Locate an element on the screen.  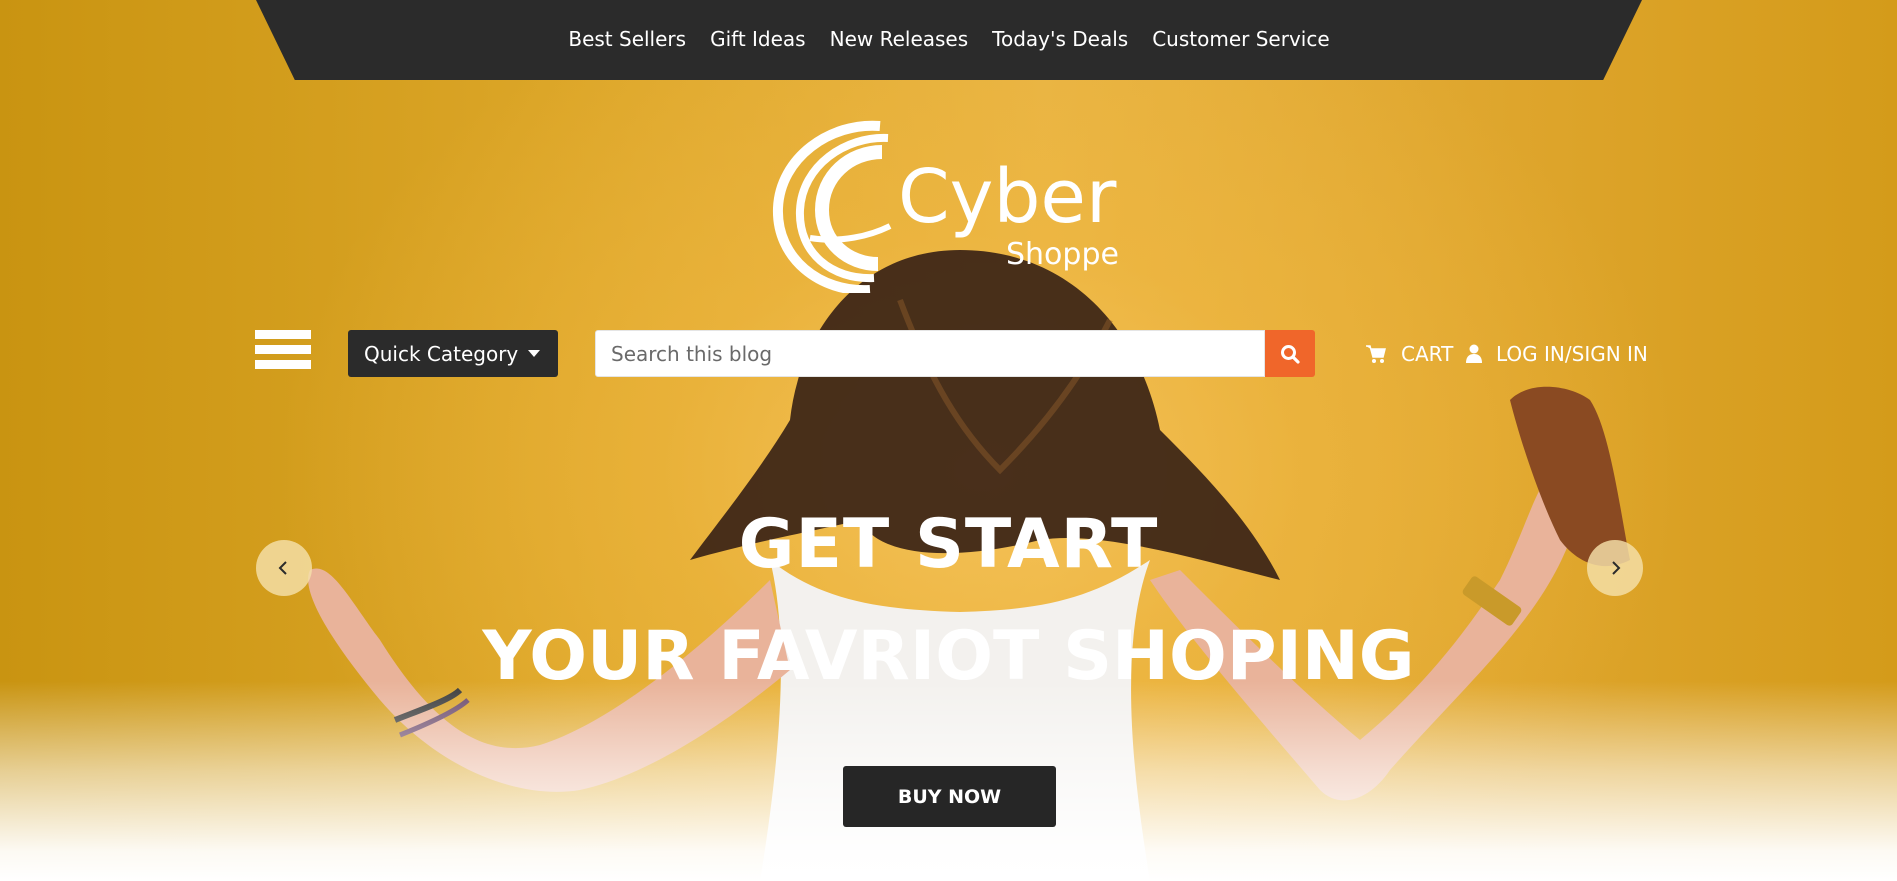
search-button is located at coordinates (1290, 353).